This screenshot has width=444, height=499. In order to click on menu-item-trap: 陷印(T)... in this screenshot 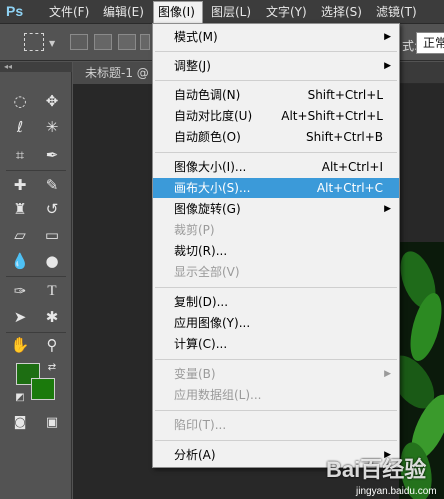, I will do `click(200, 425)`.